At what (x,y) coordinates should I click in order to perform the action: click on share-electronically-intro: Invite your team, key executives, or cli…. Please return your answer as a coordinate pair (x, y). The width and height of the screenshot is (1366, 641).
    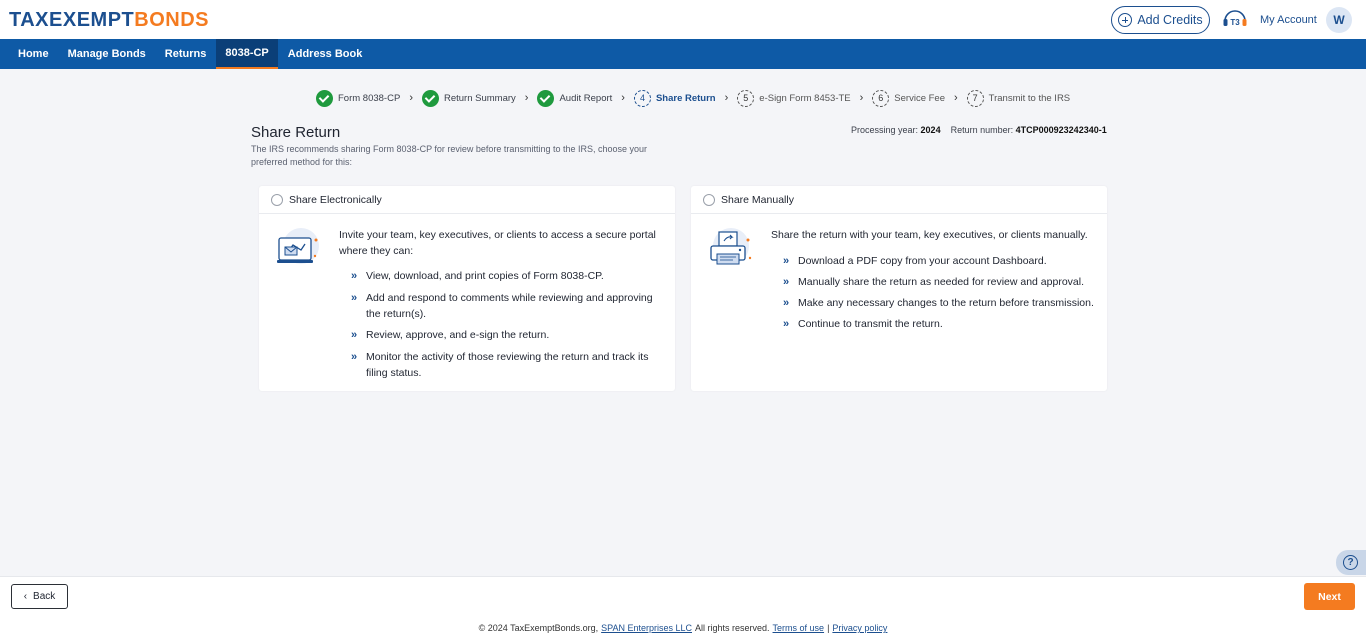
    Looking at the image, I should click on (497, 243).